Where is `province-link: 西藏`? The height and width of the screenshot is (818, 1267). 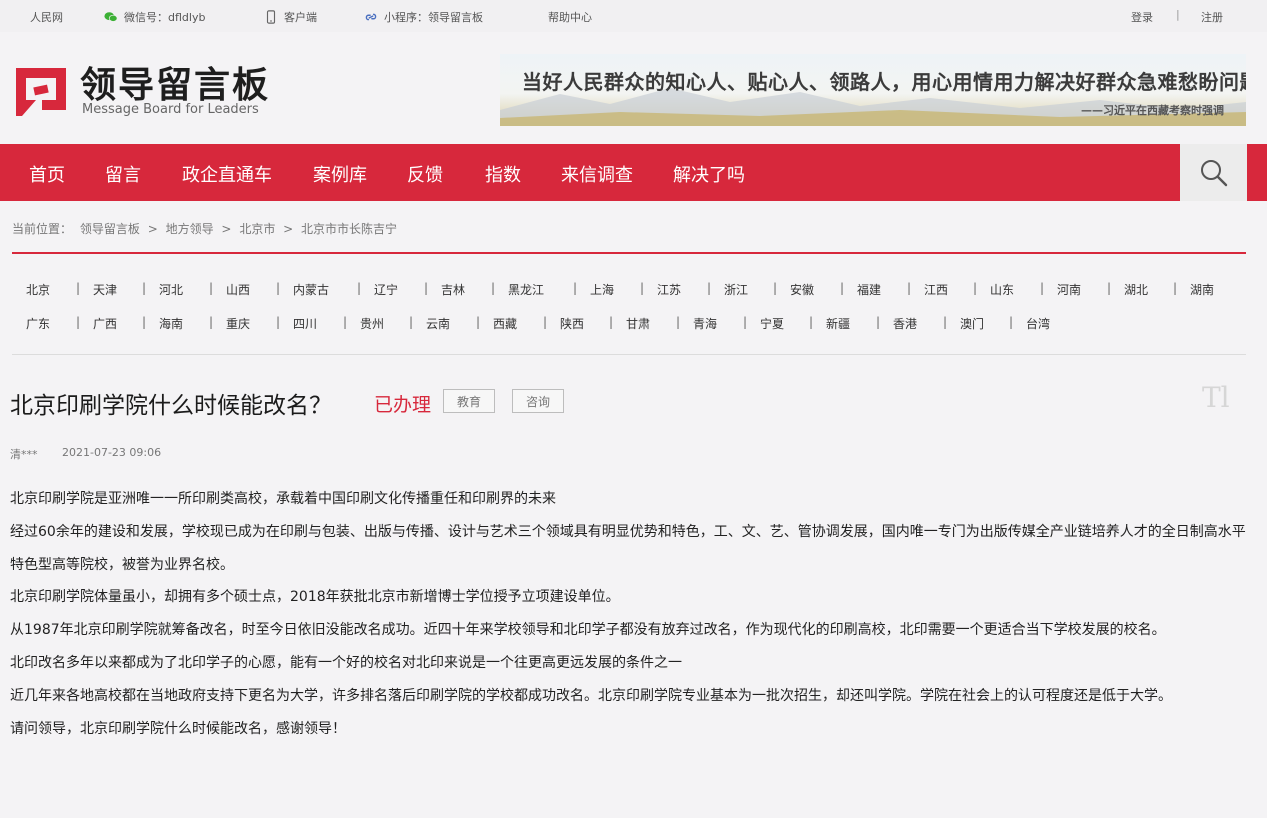 province-link: 西藏 is located at coordinates (505, 323).